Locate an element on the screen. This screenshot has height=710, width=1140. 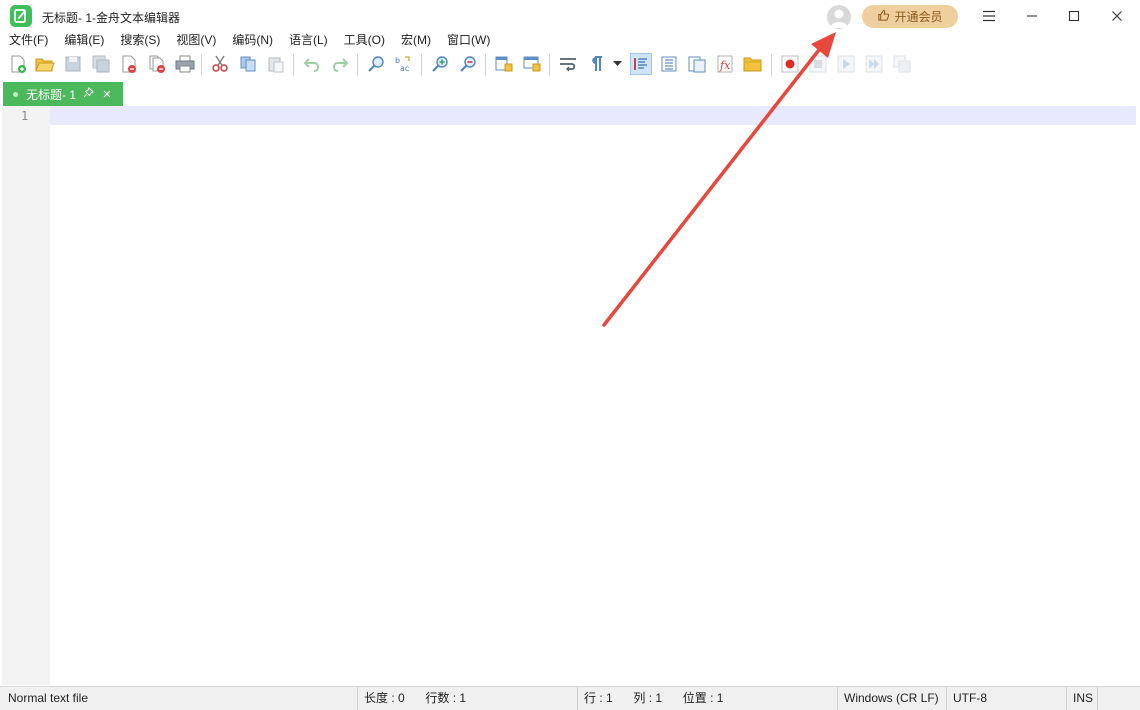
undo-icon is located at coordinates (312, 64).